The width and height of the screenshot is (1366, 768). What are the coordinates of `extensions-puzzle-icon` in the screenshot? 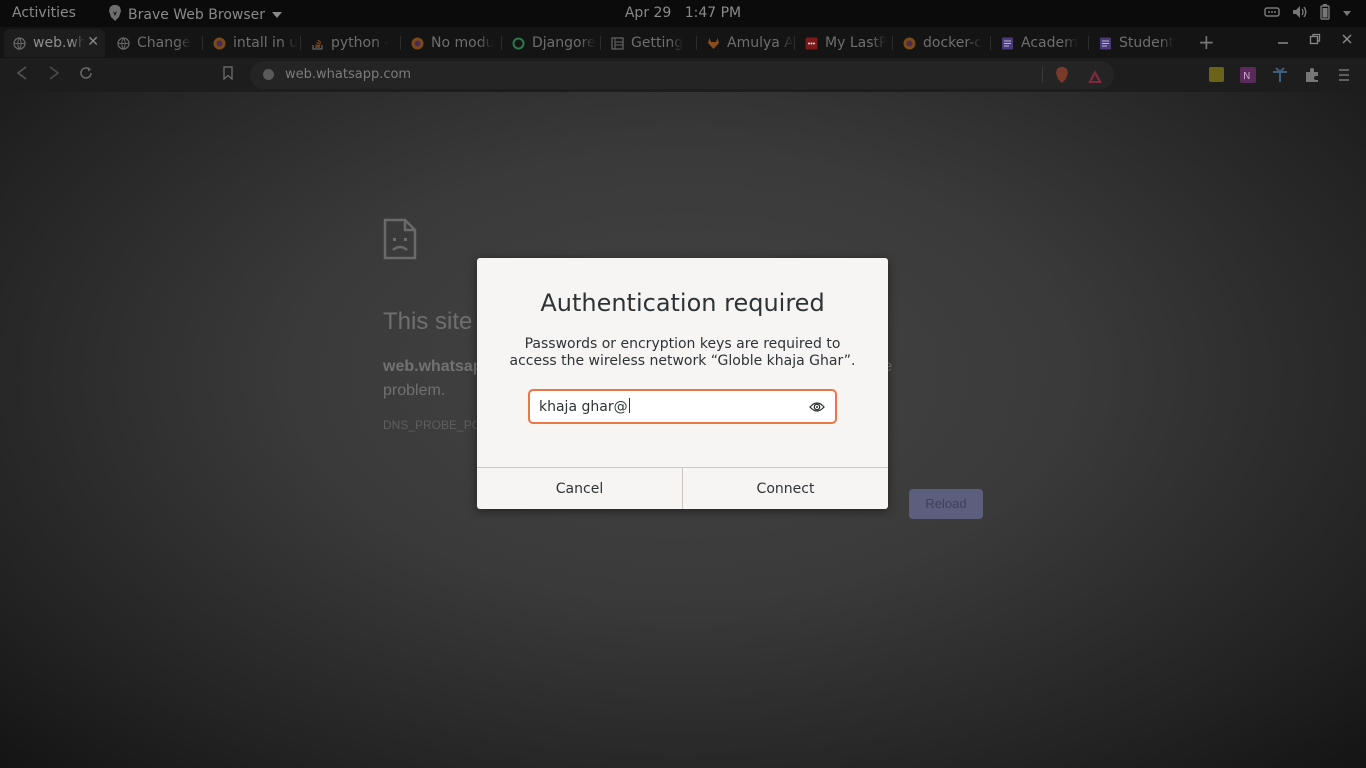 It's located at (1312, 77).